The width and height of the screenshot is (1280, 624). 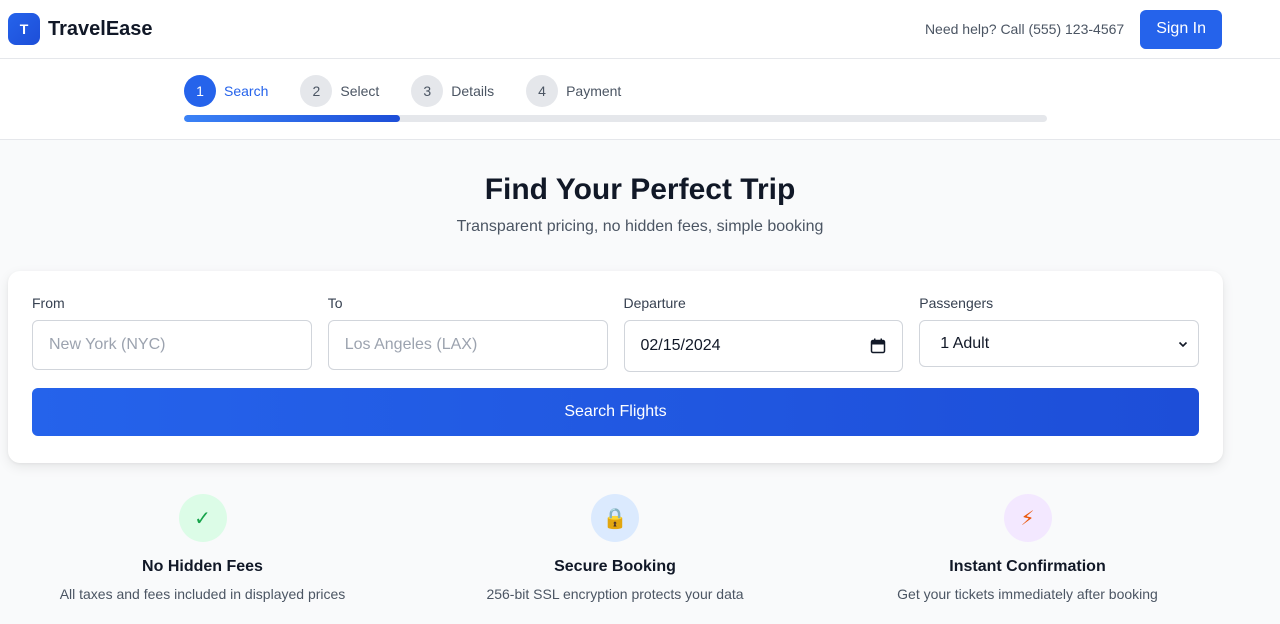 What do you see at coordinates (1181, 29) in the screenshot?
I see `sign-in-button: Sign In` at bounding box center [1181, 29].